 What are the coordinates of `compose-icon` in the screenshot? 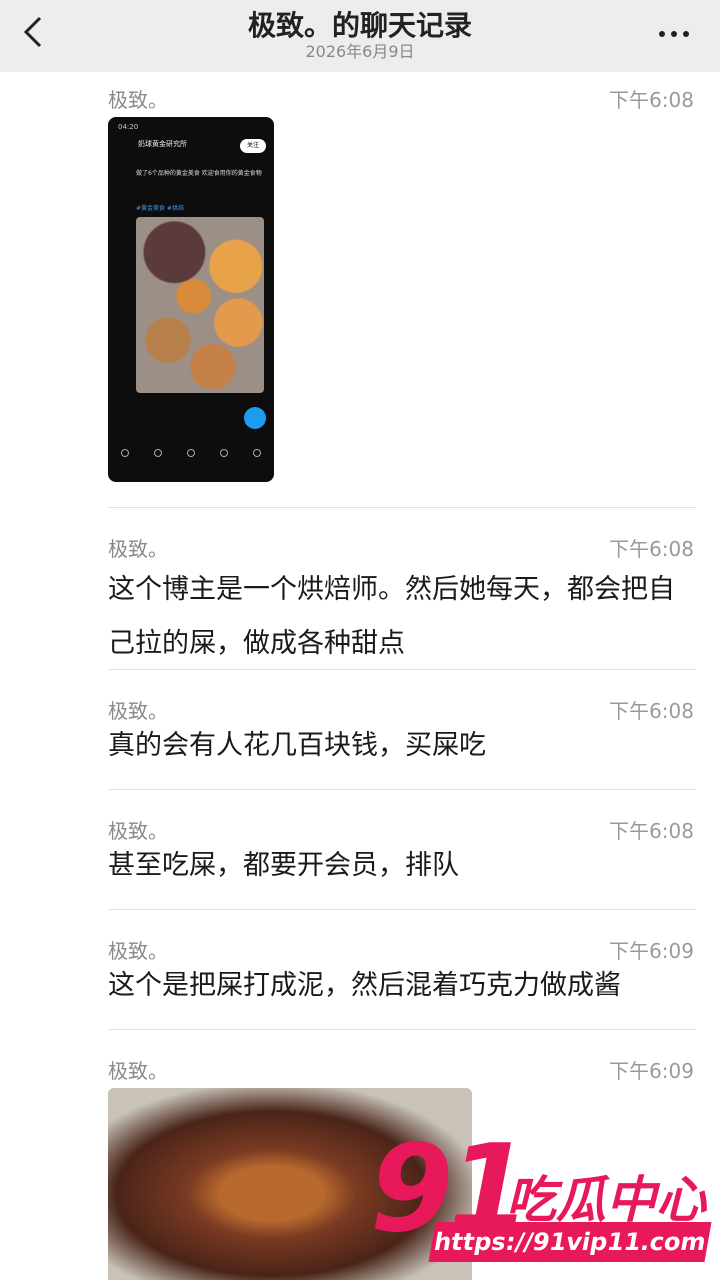 It's located at (255, 418).